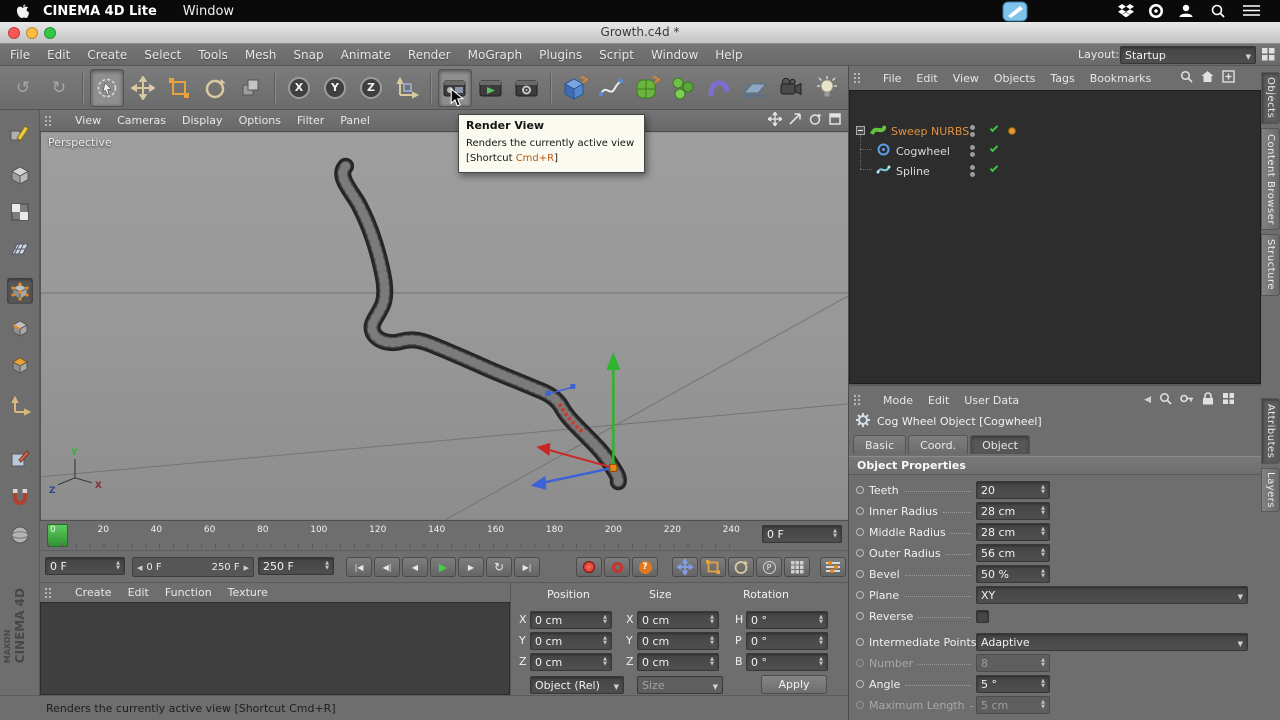  Describe the element at coordinates (611, 88) in the screenshot. I see `add-spline-button` at that location.